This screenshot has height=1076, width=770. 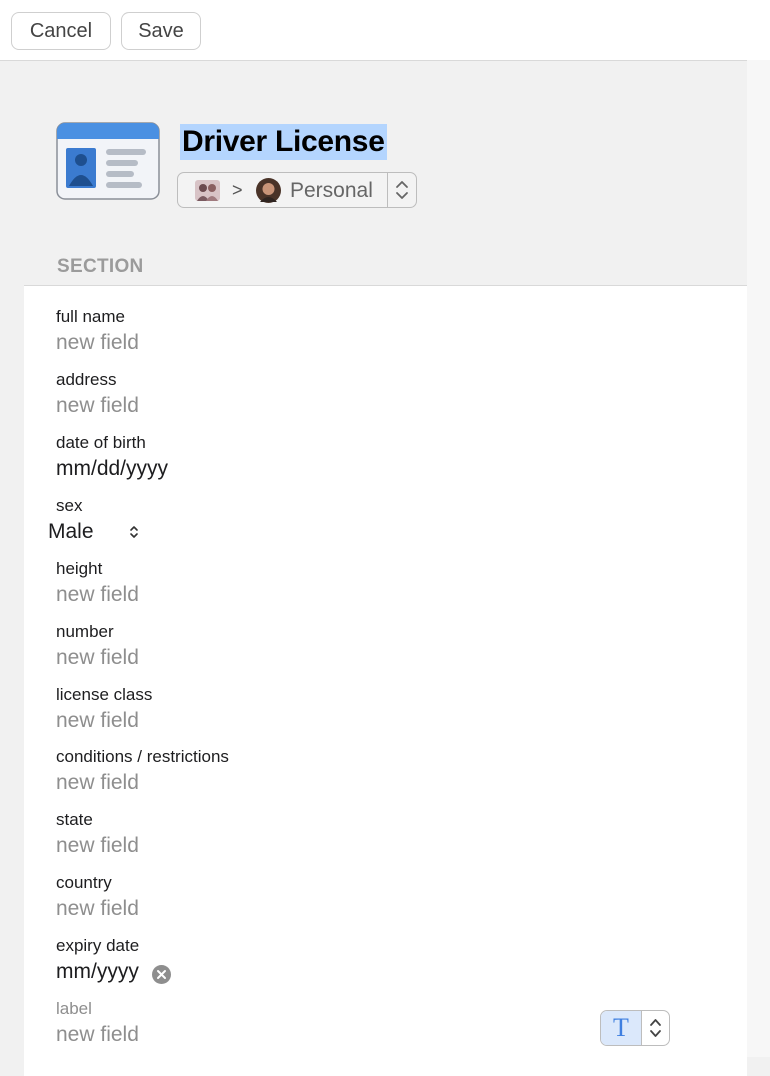 What do you see at coordinates (142, 757) in the screenshot?
I see `field-label: conditions / restrictions` at bounding box center [142, 757].